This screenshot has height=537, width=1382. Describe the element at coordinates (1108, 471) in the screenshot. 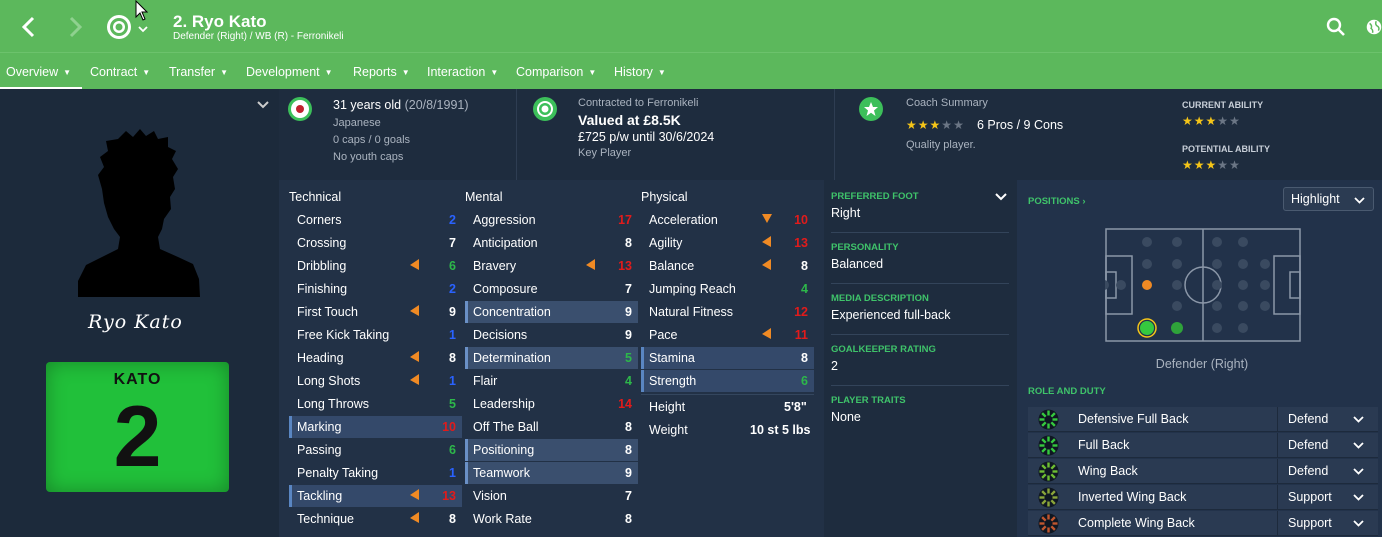

I see `role-name: Wing Back` at that location.